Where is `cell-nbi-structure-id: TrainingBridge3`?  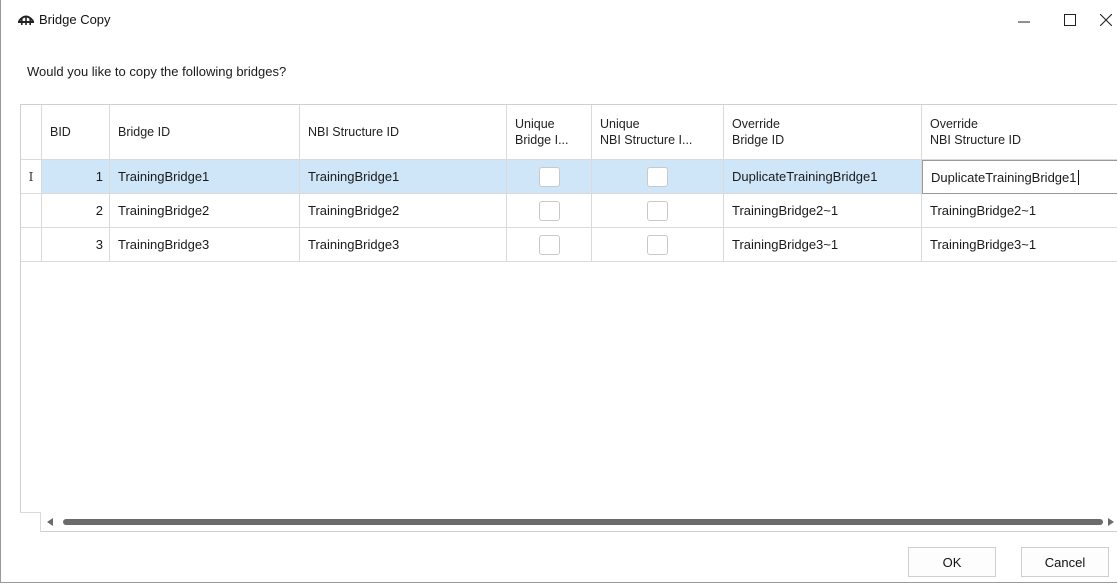 cell-nbi-structure-id: TrainingBridge3 is located at coordinates (403, 245).